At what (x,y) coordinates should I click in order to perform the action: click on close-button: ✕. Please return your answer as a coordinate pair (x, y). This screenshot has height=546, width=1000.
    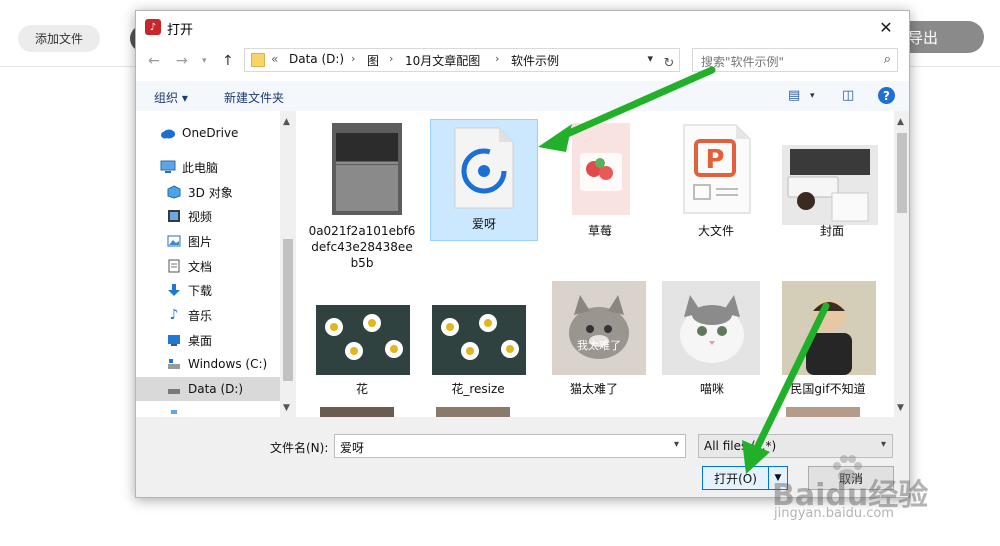
    Looking at the image, I should click on (886, 27).